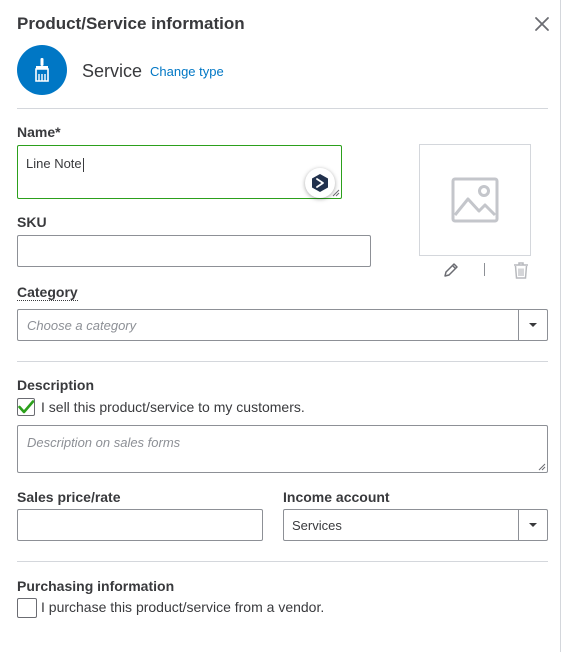 This screenshot has height=652, width=562. Describe the element at coordinates (27, 608) in the screenshot. I see `purchase-checkbox` at that location.